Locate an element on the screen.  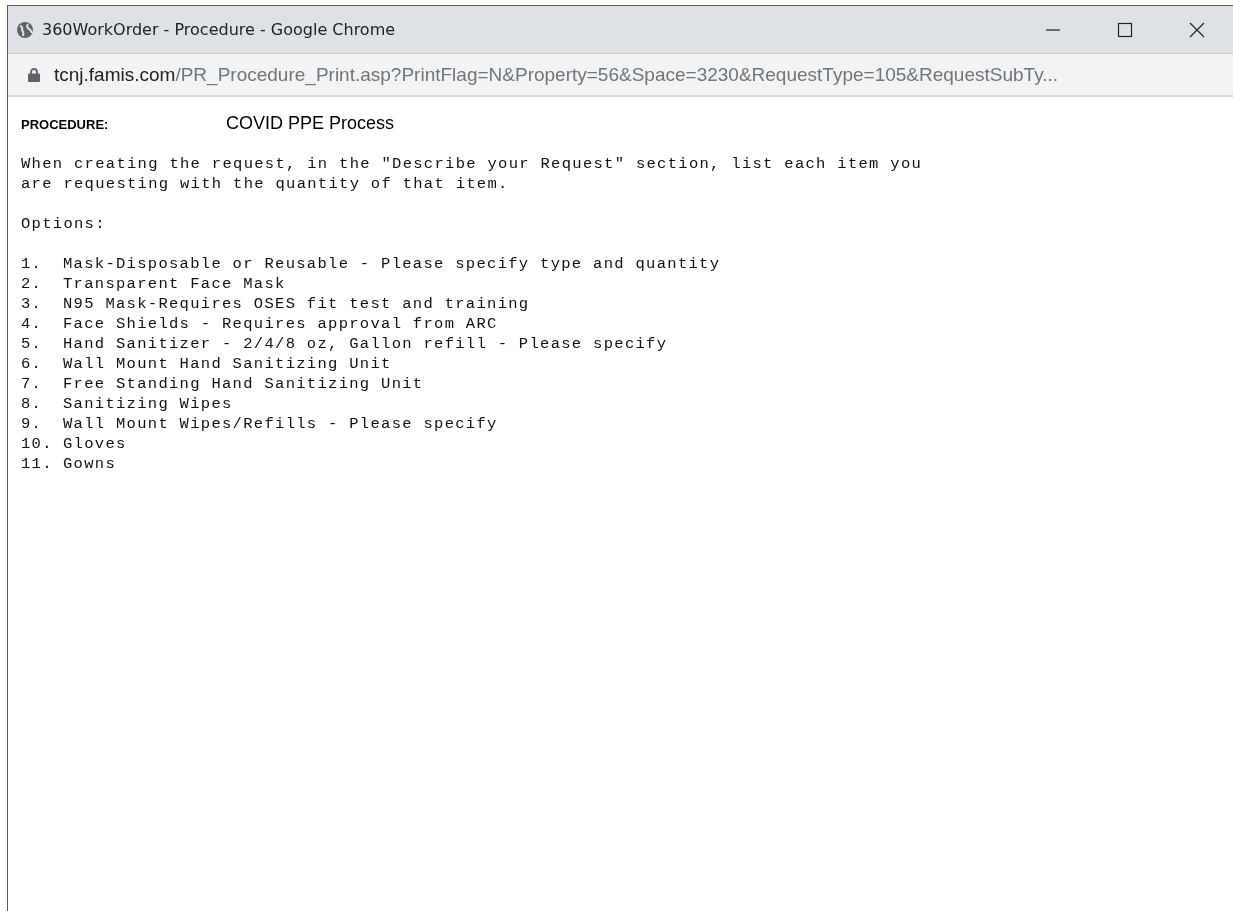
option-text: Transparent Face Mask is located at coordinates (174, 284).